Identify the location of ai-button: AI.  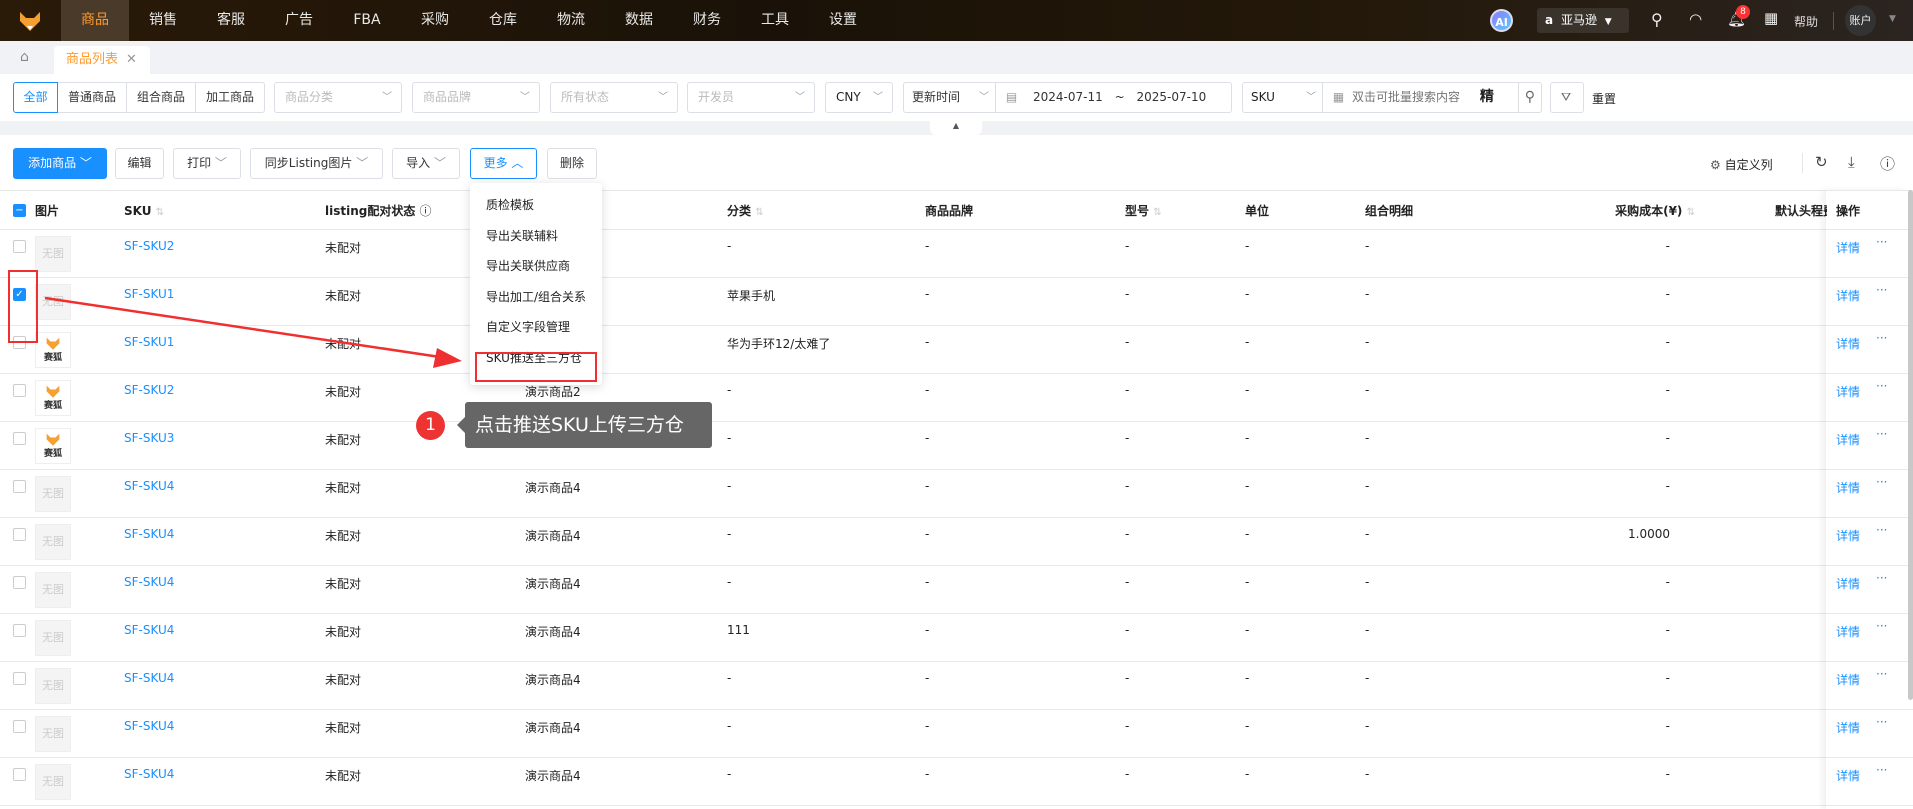
(1501, 20).